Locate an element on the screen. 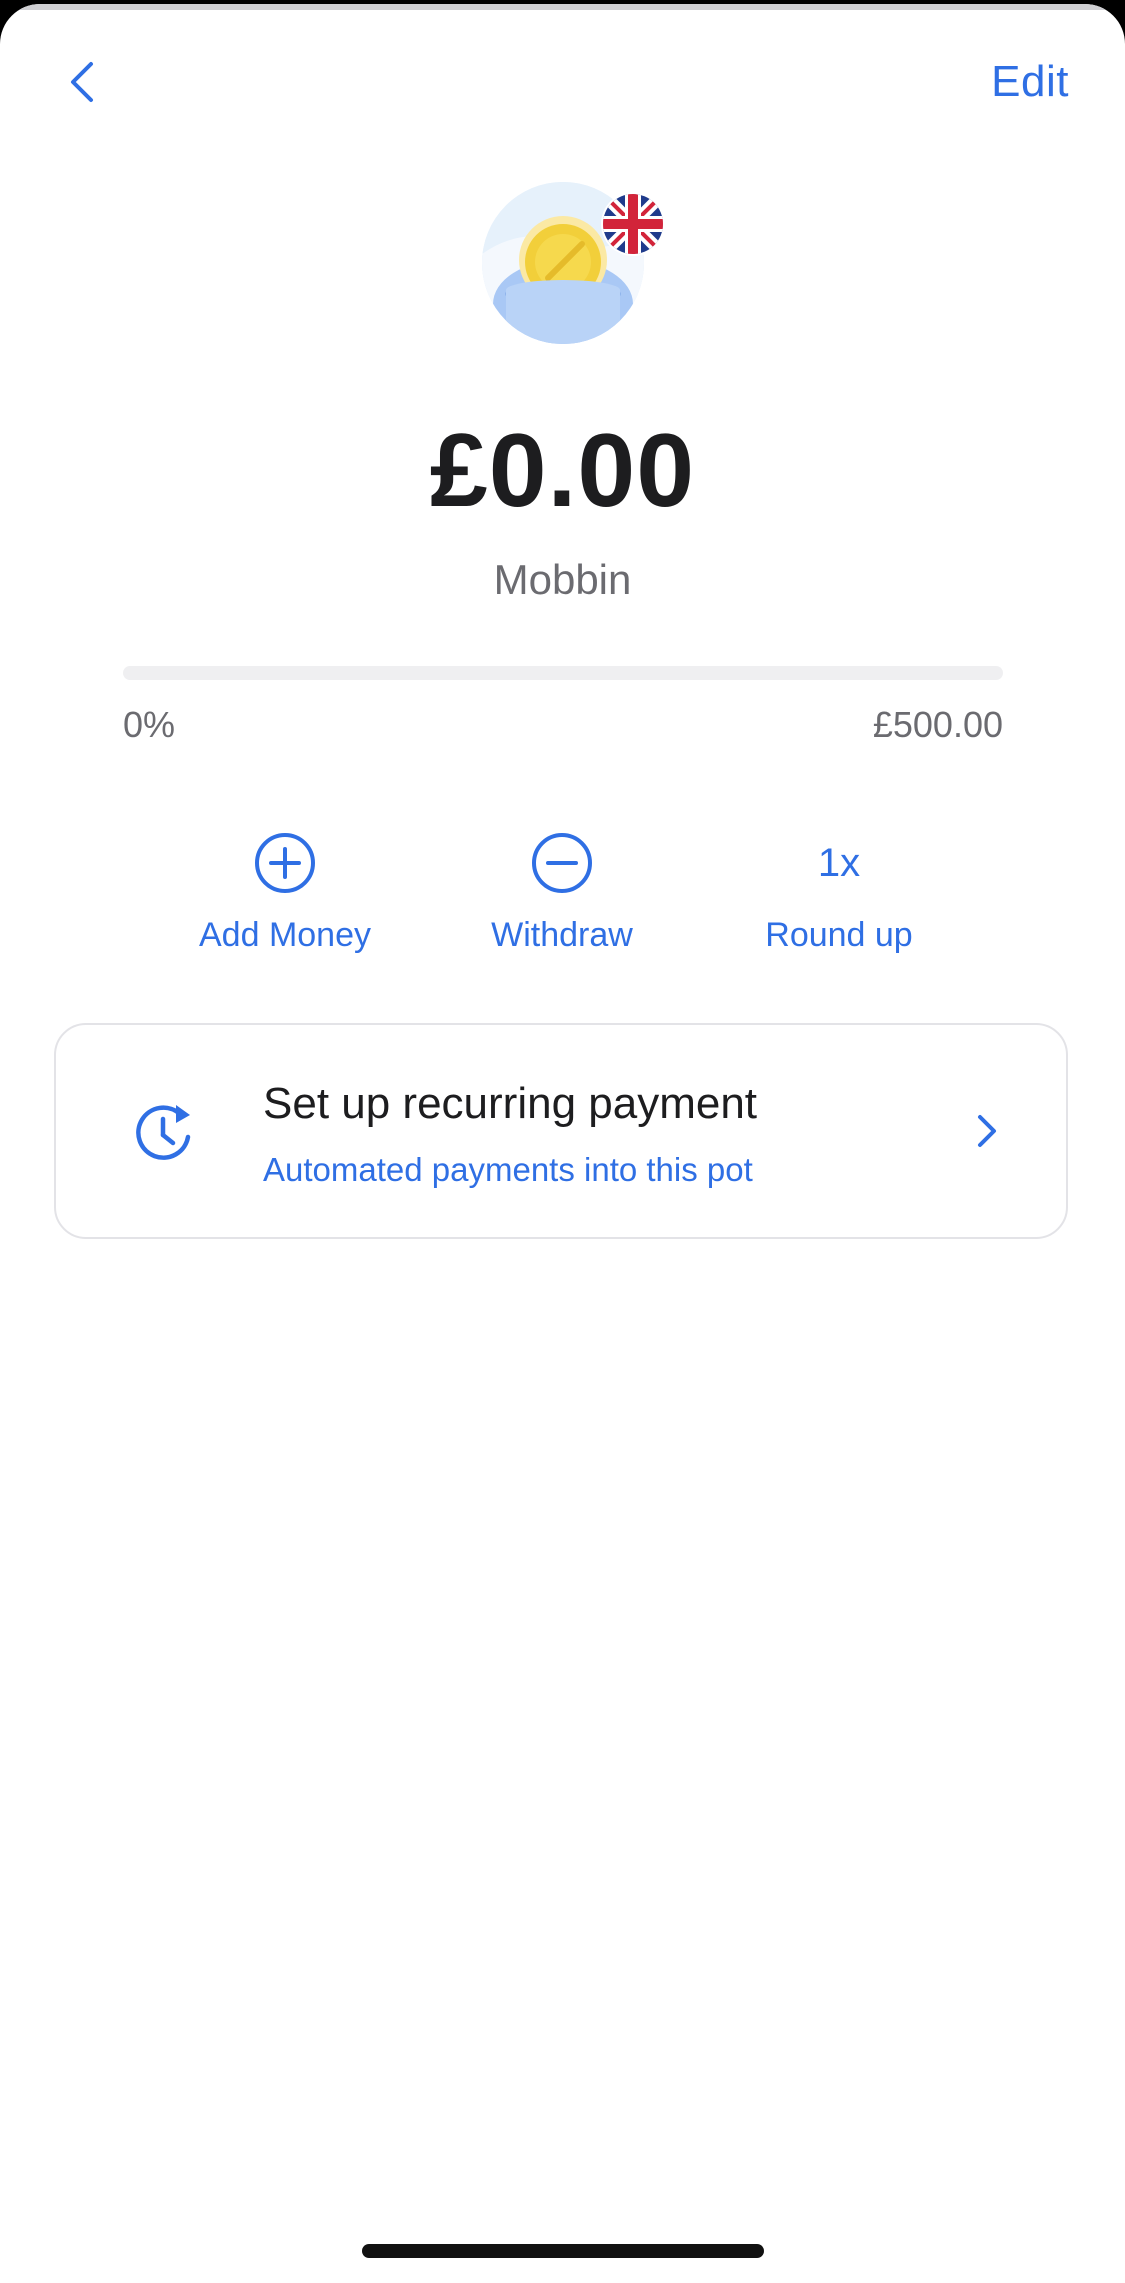  recurring-payment-subtitle: Automated payments into this pot is located at coordinates (508, 1169).